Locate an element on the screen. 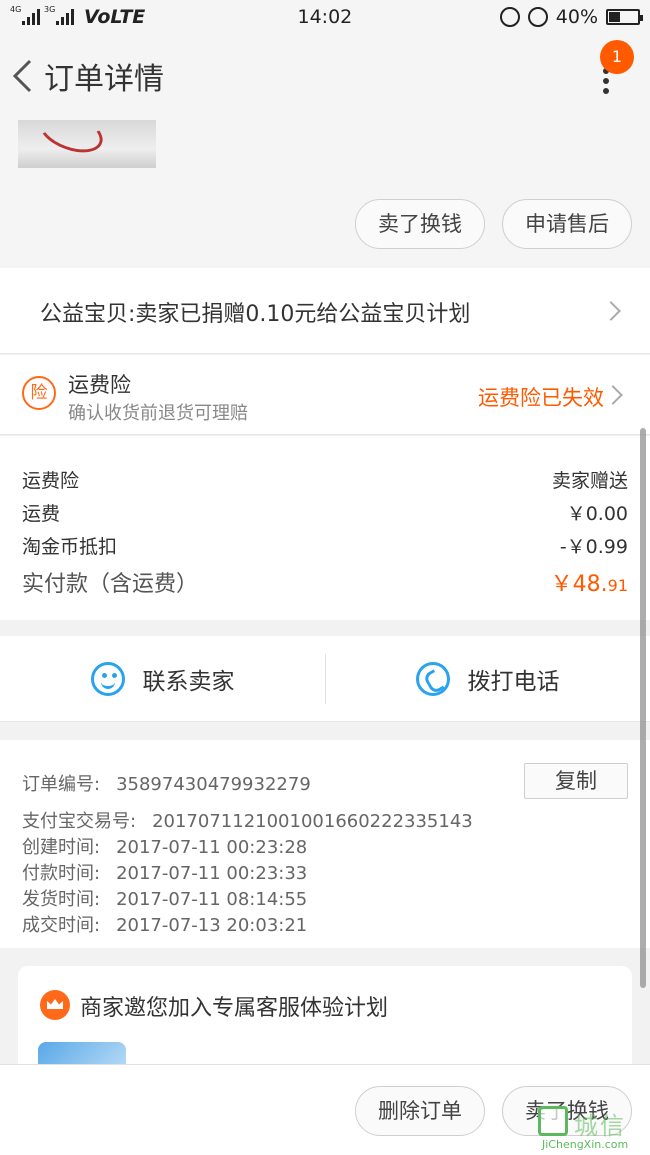 This screenshot has width=650, height=1155. fee-value: ￥0.00 is located at coordinates (597, 514).